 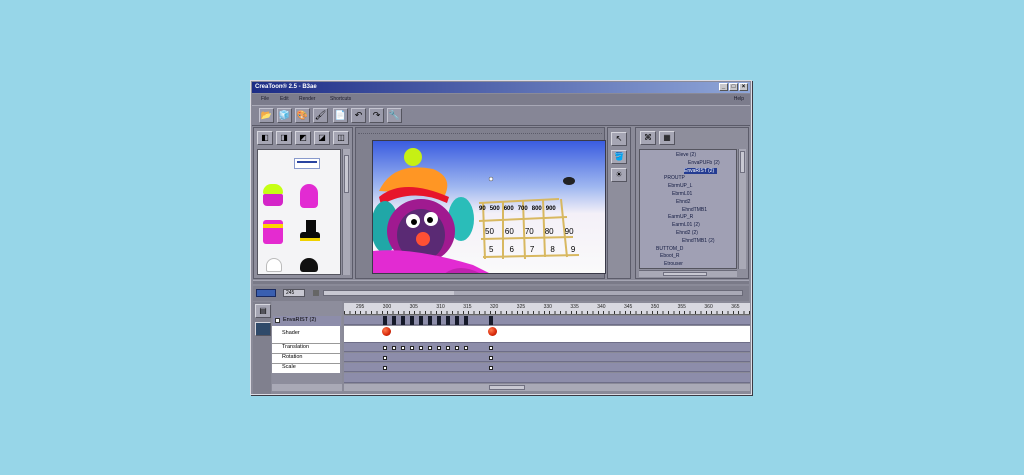 What do you see at coordinates (341, 138) in the screenshot?
I see `library-tab-5-icon: ◫` at bounding box center [341, 138].